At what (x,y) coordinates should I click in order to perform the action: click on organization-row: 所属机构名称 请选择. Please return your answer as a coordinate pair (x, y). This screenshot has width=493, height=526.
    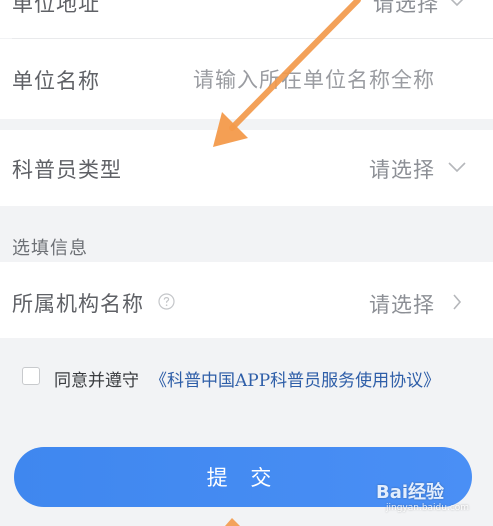
    Looking at the image, I should click on (246, 300).